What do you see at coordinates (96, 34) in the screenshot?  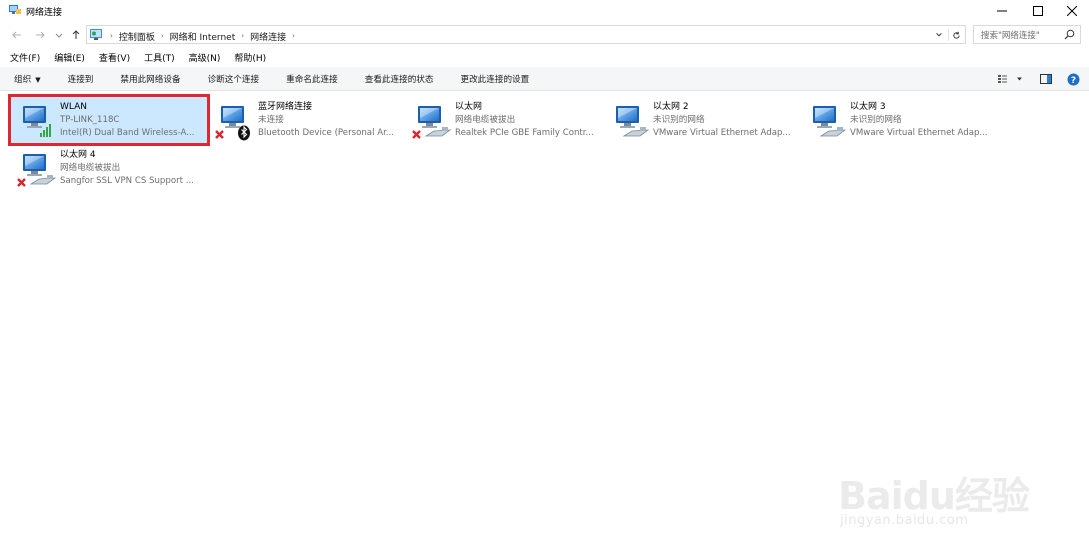 I see `control-panel-icon` at bounding box center [96, 34].